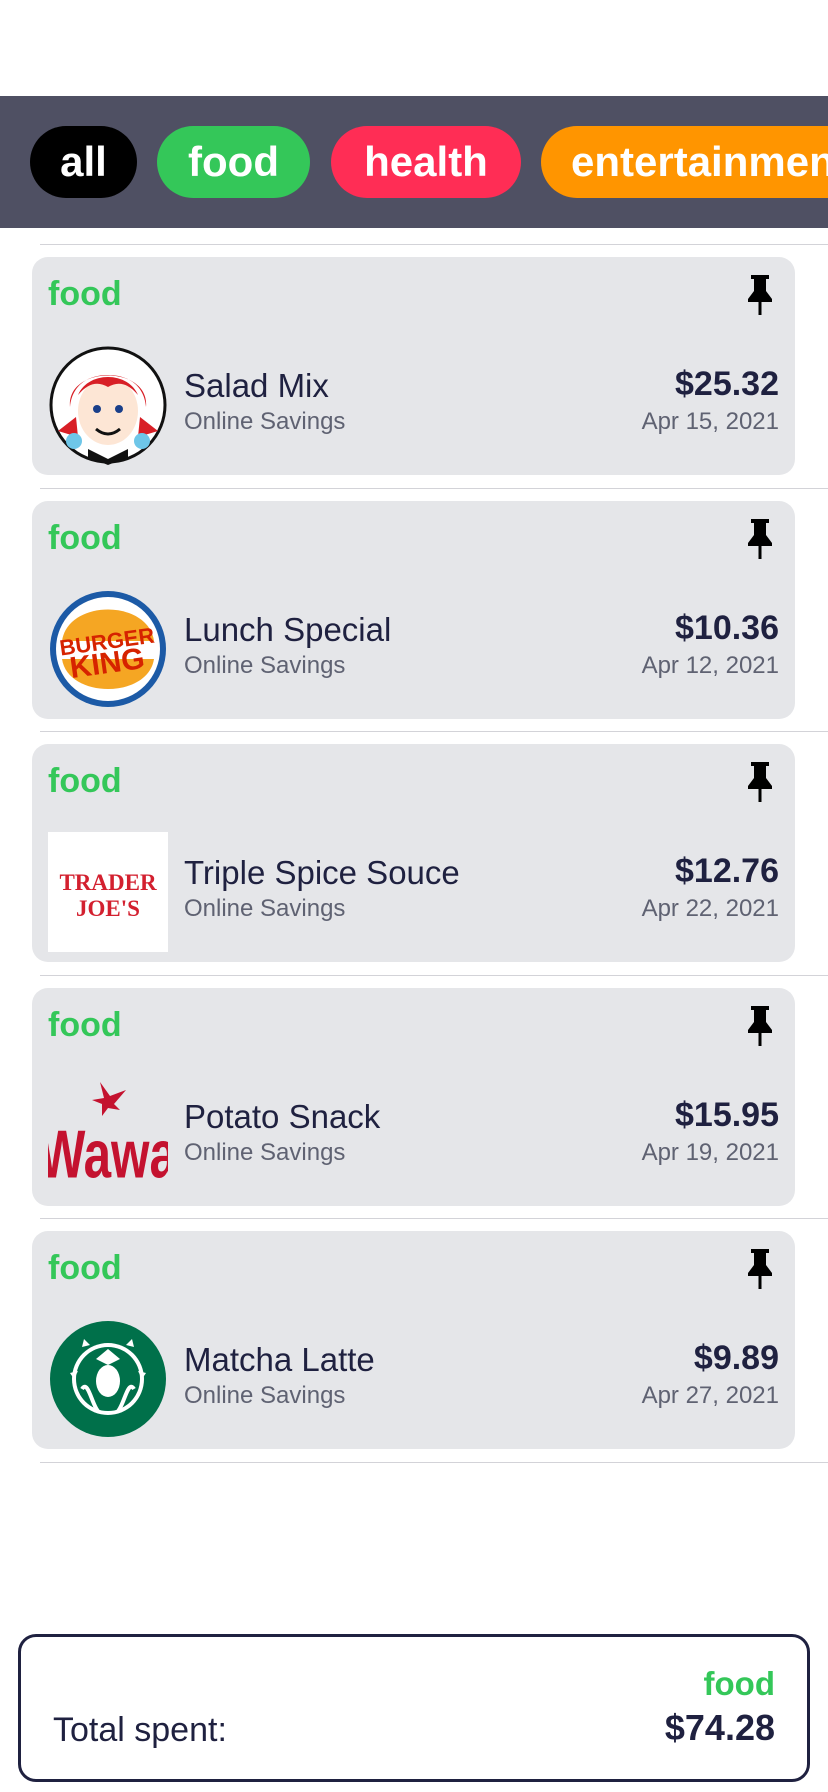  I want to click on starbucks-logo, so click(108, 1379).